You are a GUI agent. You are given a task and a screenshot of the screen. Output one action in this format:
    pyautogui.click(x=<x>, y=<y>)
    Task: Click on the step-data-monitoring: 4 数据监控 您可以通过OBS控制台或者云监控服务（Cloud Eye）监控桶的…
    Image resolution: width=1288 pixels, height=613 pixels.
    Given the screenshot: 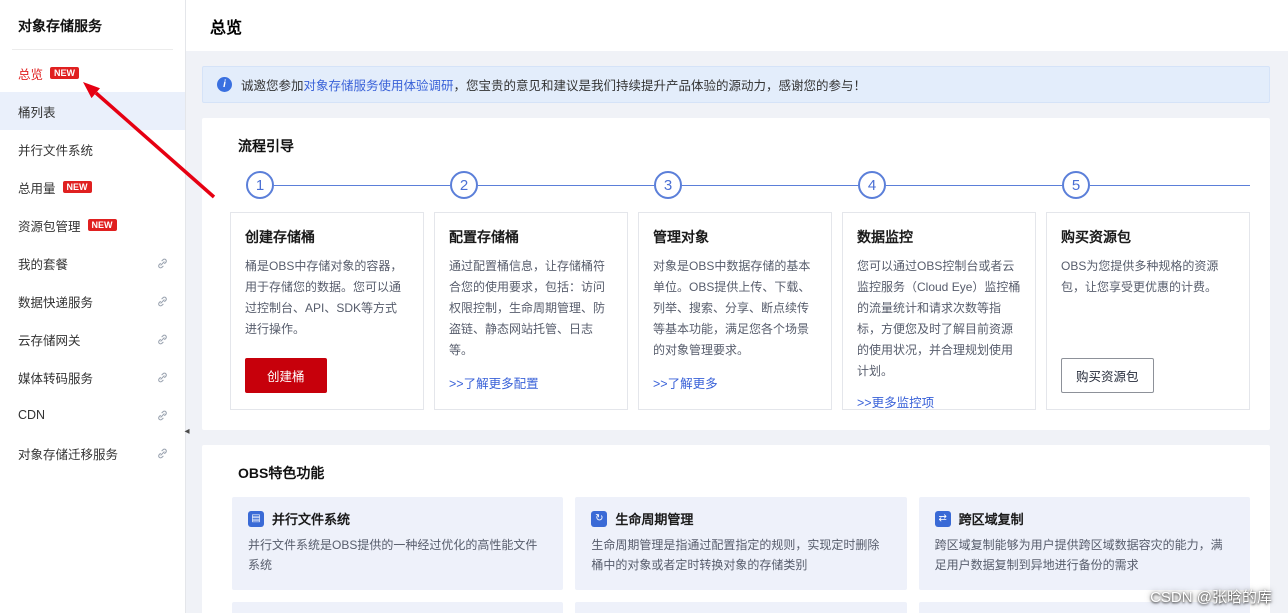 What is the action you would take?
    pyautogui.click(x=944, y=290)
    